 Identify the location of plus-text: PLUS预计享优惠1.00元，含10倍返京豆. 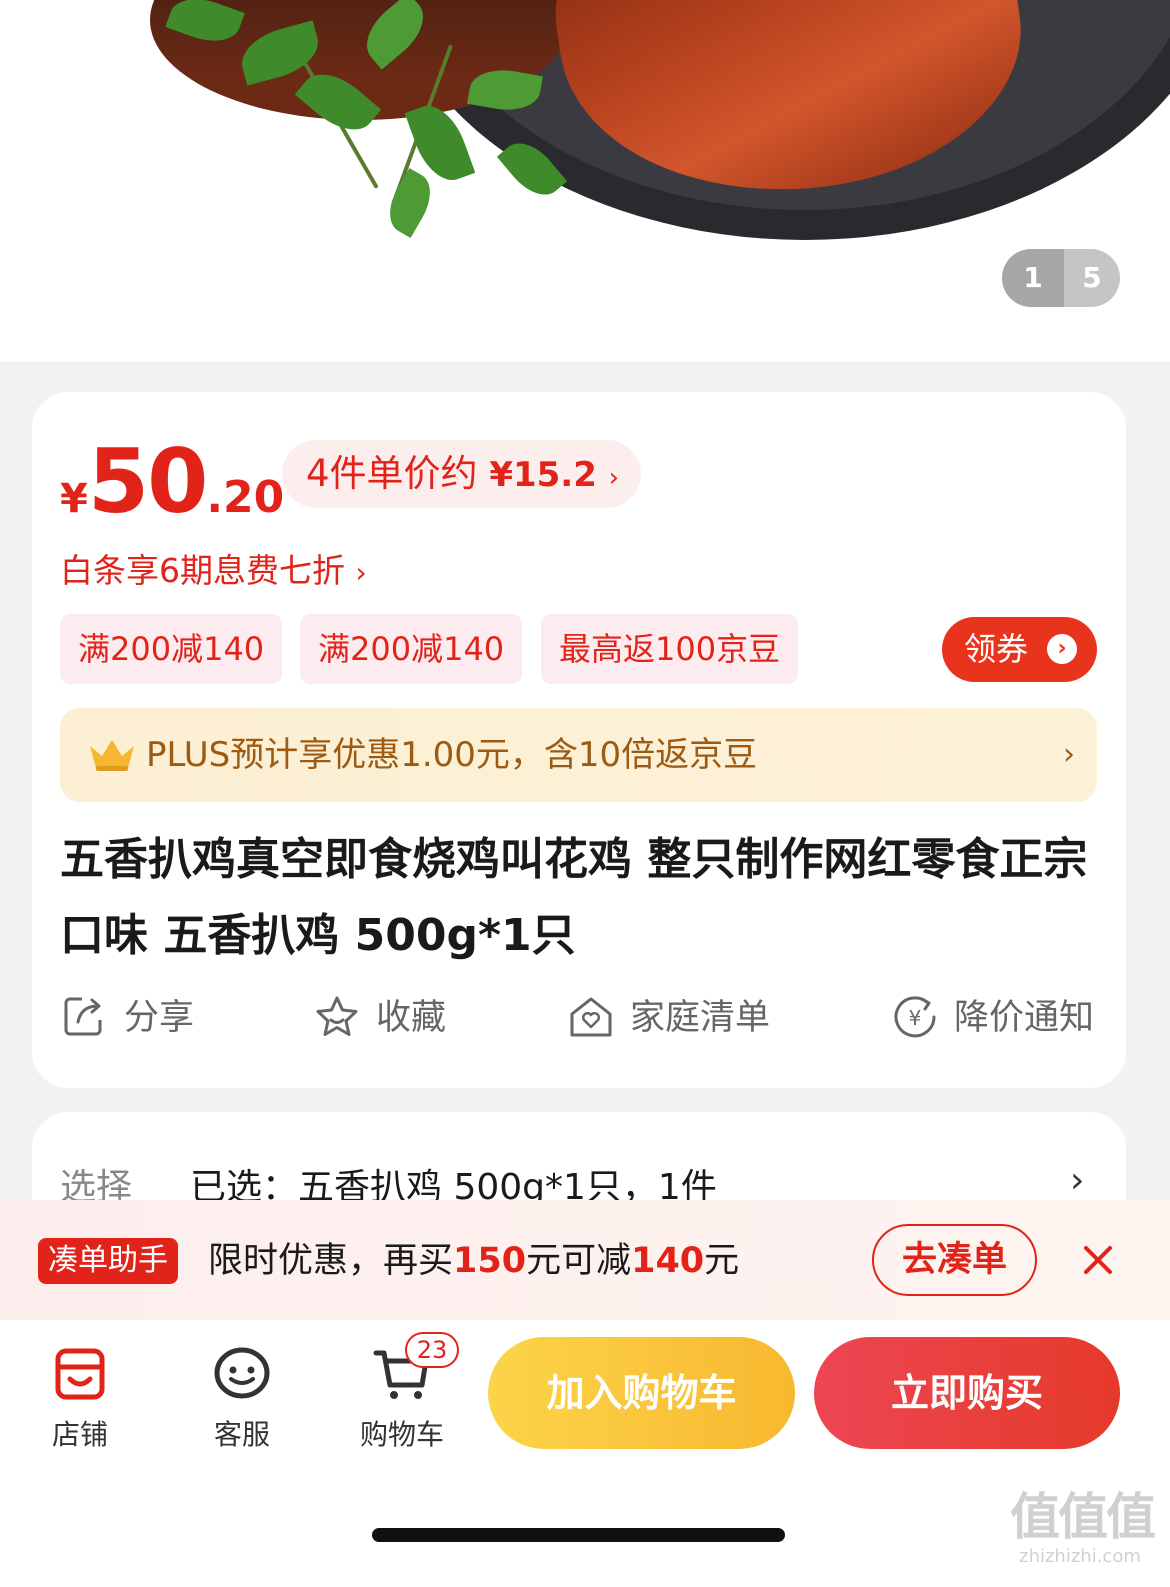
(452, 755).